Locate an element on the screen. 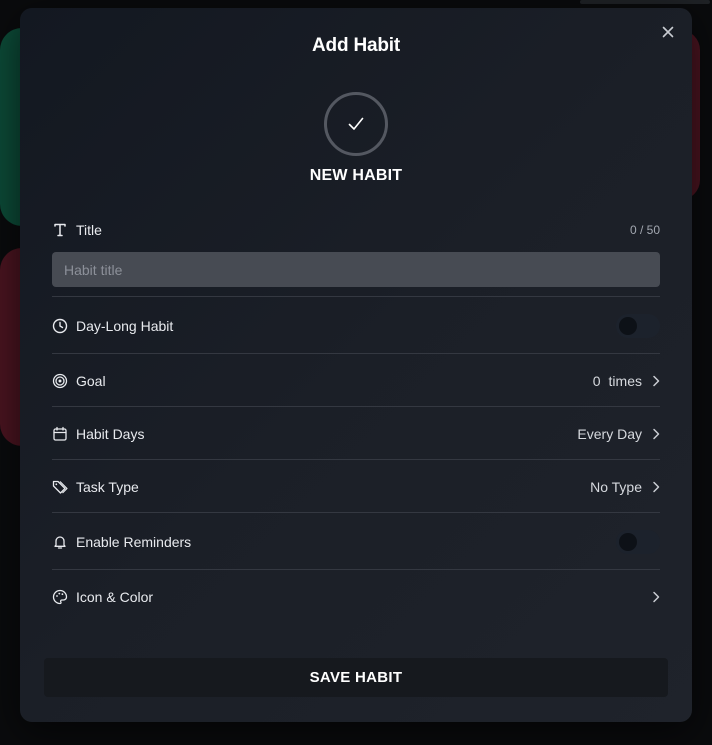 This screenshot has width=712, height=745. calendar-icon is located at coordinates (60, 434).